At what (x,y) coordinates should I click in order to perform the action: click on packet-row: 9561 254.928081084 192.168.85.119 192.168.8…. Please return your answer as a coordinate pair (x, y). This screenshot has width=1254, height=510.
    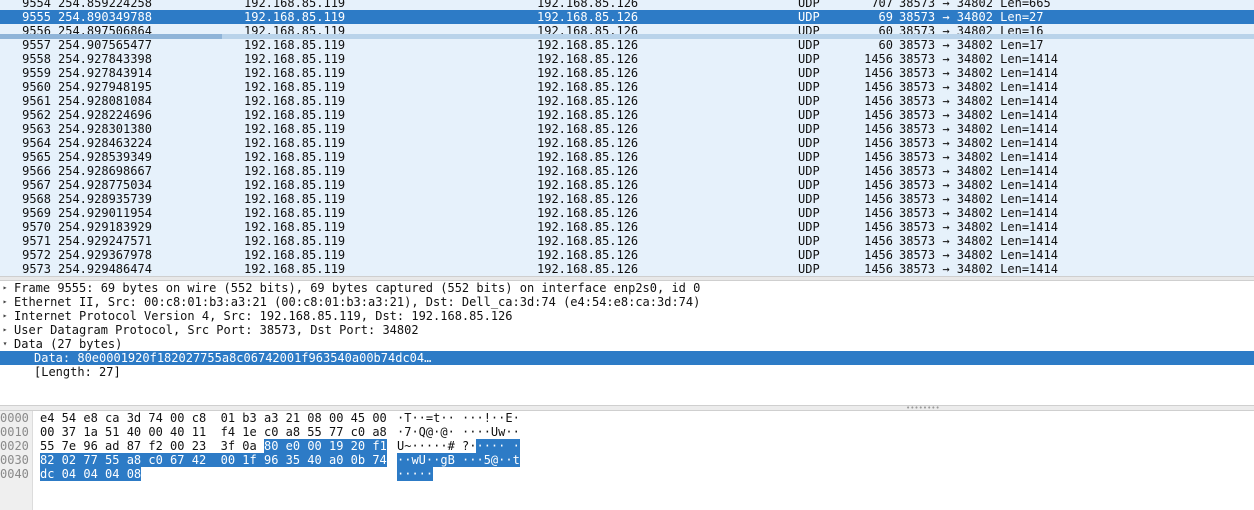
    Looking at the image, I should click on (627, 101).